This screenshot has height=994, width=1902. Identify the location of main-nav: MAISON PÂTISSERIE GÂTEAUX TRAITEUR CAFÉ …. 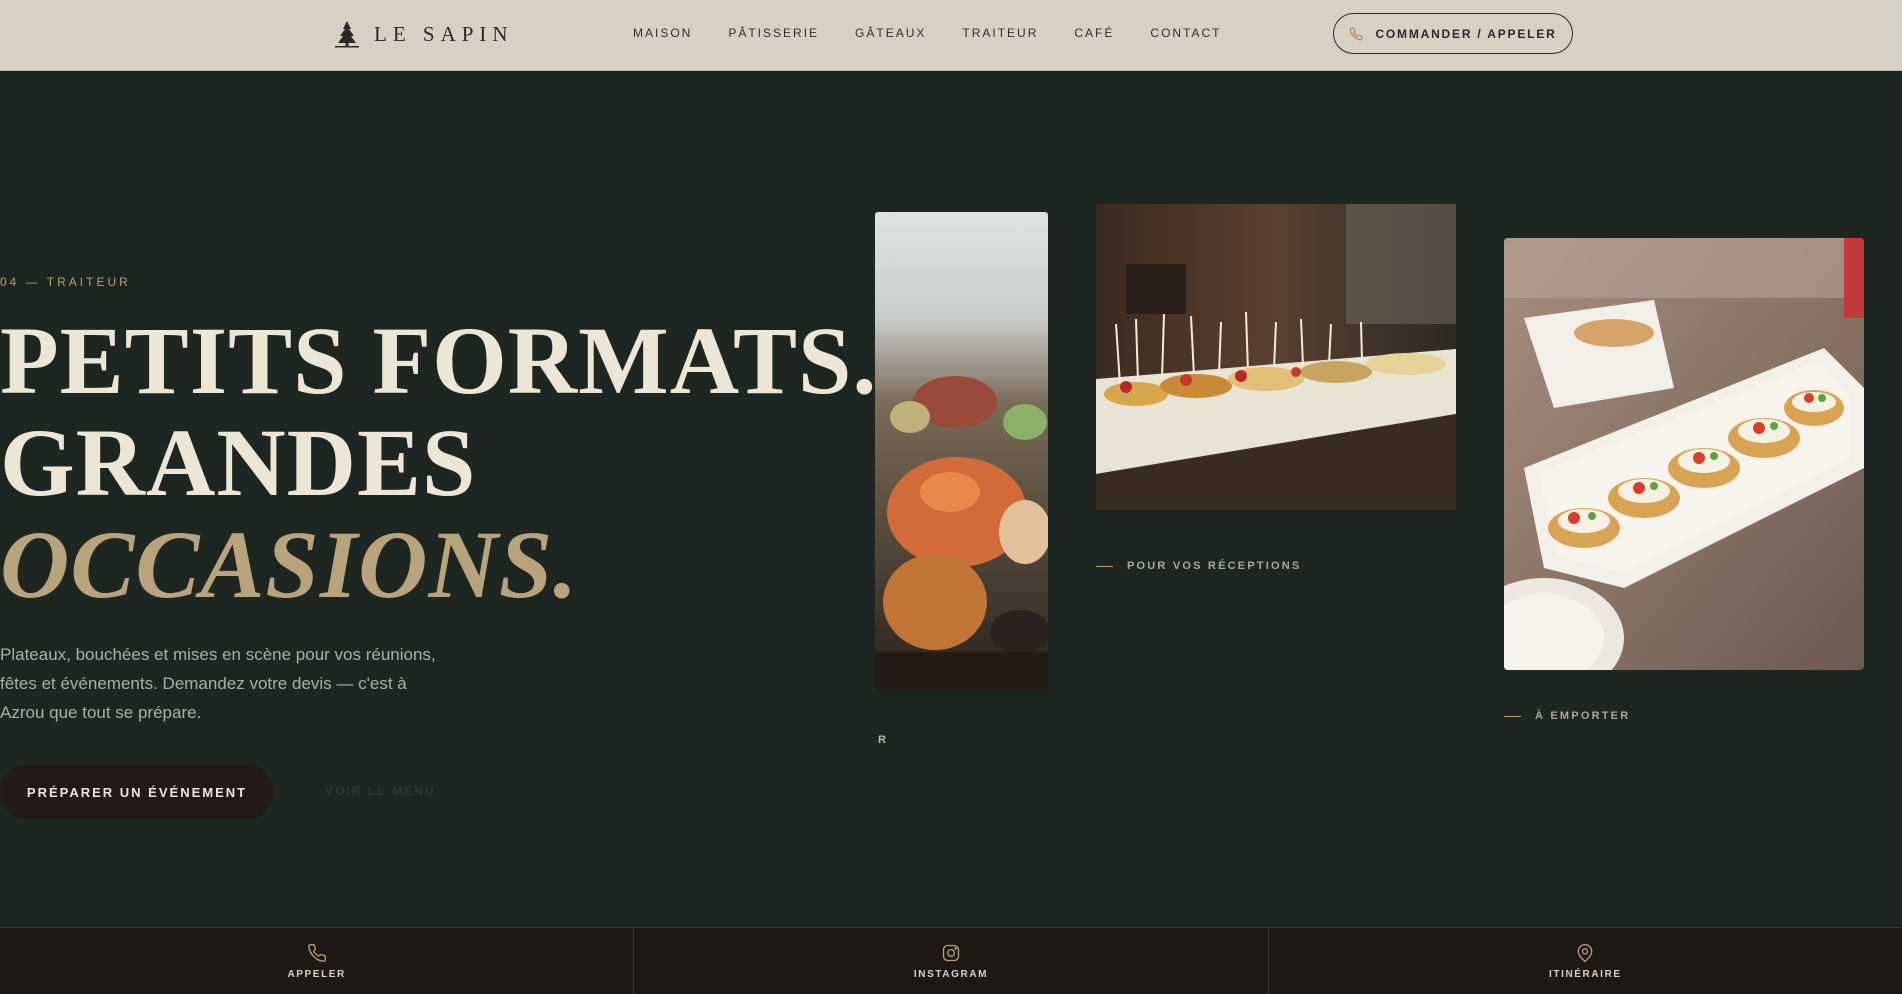
(945, 33).